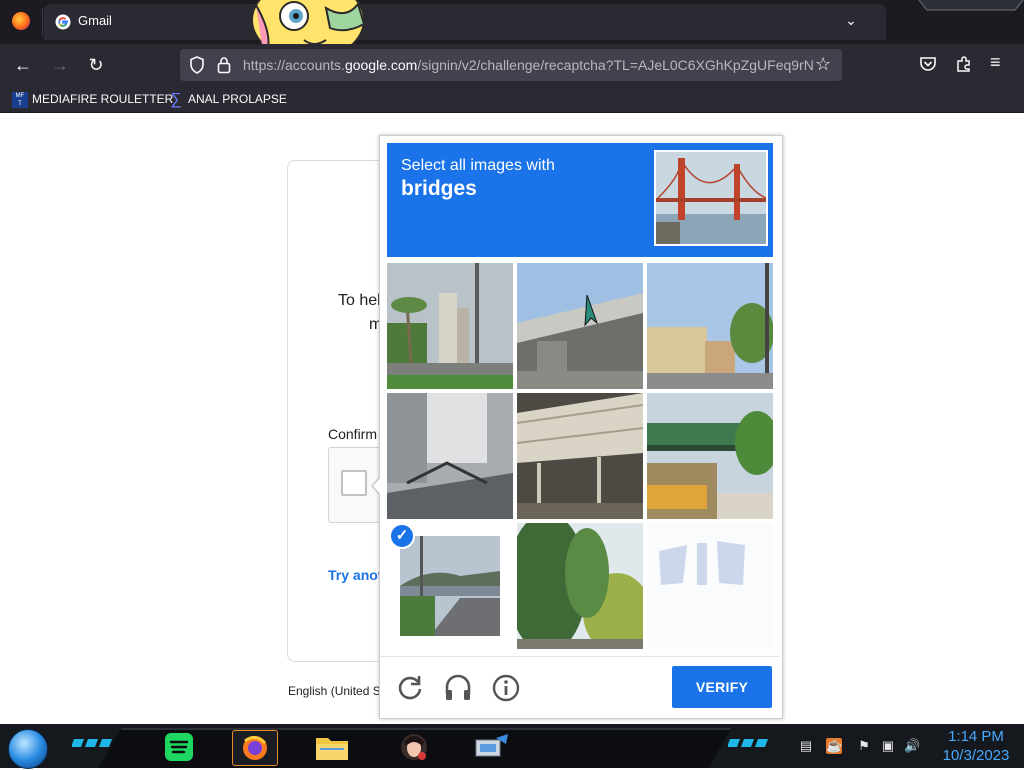 This screenshot has width=1024, height=770. What do you see at coordinates (237, 99) in the screenshot?
I see `bookmark-label: ANAL PROLAPSE` at bounding box center [237, 99].